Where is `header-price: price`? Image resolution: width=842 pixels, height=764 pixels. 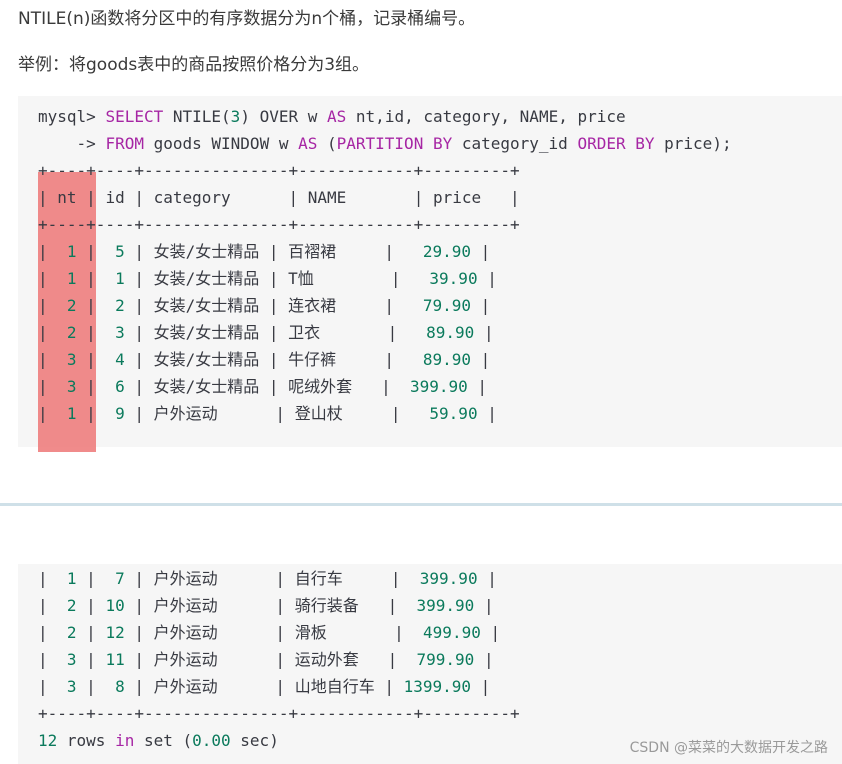 header-price: price is located at coordinates (466, 197).